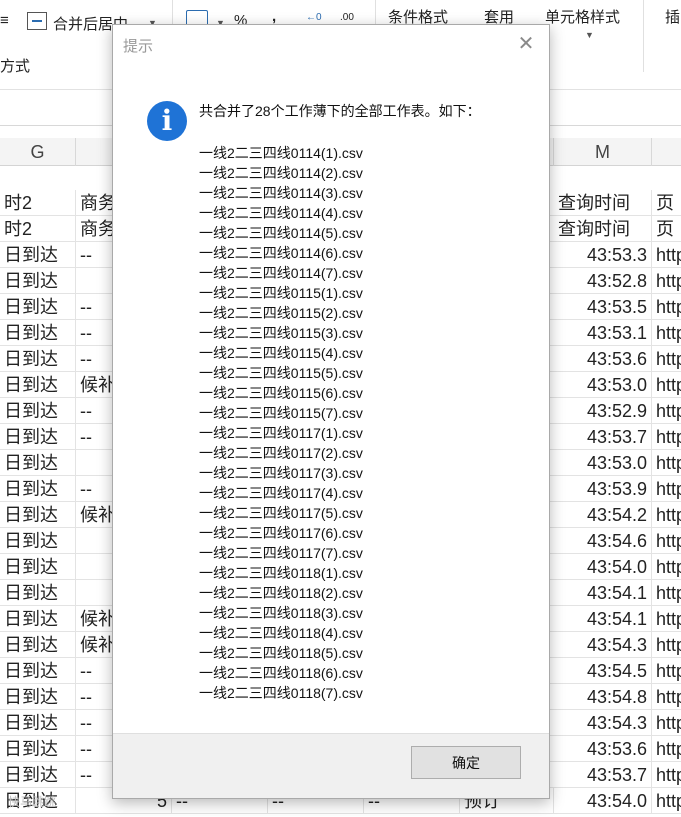 Image resolution: width=681 pixels, height=817 pixels. What do you see at coordinates (603, 281) in the screenshot?
I see `cell-m: 43:52.8` at bounding box center [603, 281].